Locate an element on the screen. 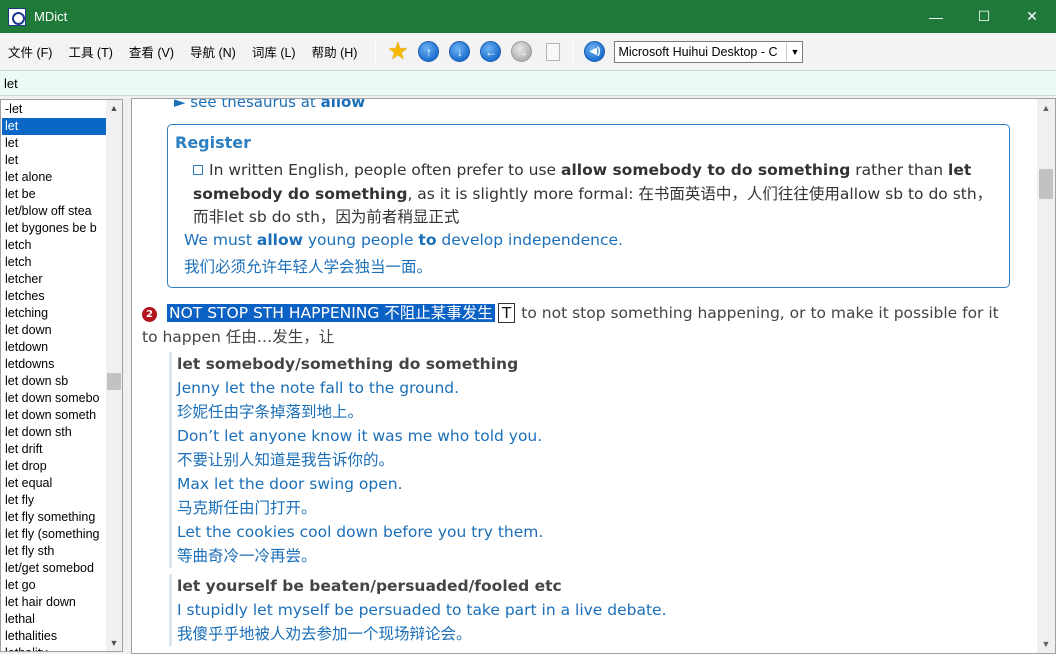 This screenshot has height=654, width=1056. word-list-item: let drop is located at coordinates (54, 466).